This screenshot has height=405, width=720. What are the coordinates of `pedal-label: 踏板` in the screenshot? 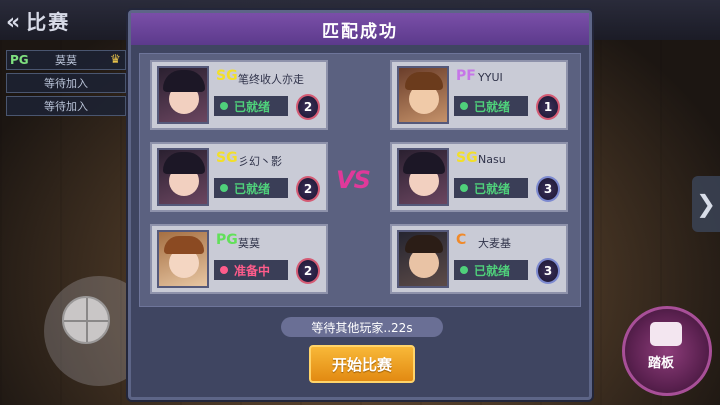 It's located at (661, 363).